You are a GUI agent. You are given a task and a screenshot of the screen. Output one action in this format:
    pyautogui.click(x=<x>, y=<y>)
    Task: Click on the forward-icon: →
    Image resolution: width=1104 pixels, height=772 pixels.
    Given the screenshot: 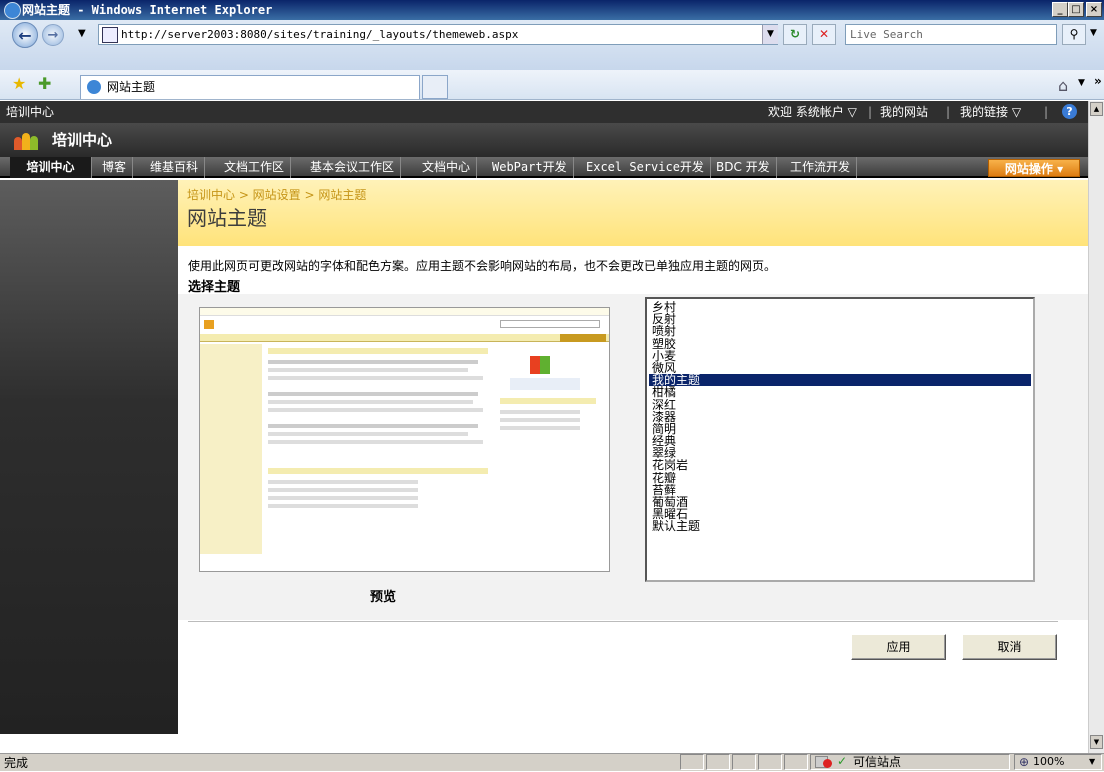 What is the action you would take?
    pyautogui.click(x=53, y=35)
    